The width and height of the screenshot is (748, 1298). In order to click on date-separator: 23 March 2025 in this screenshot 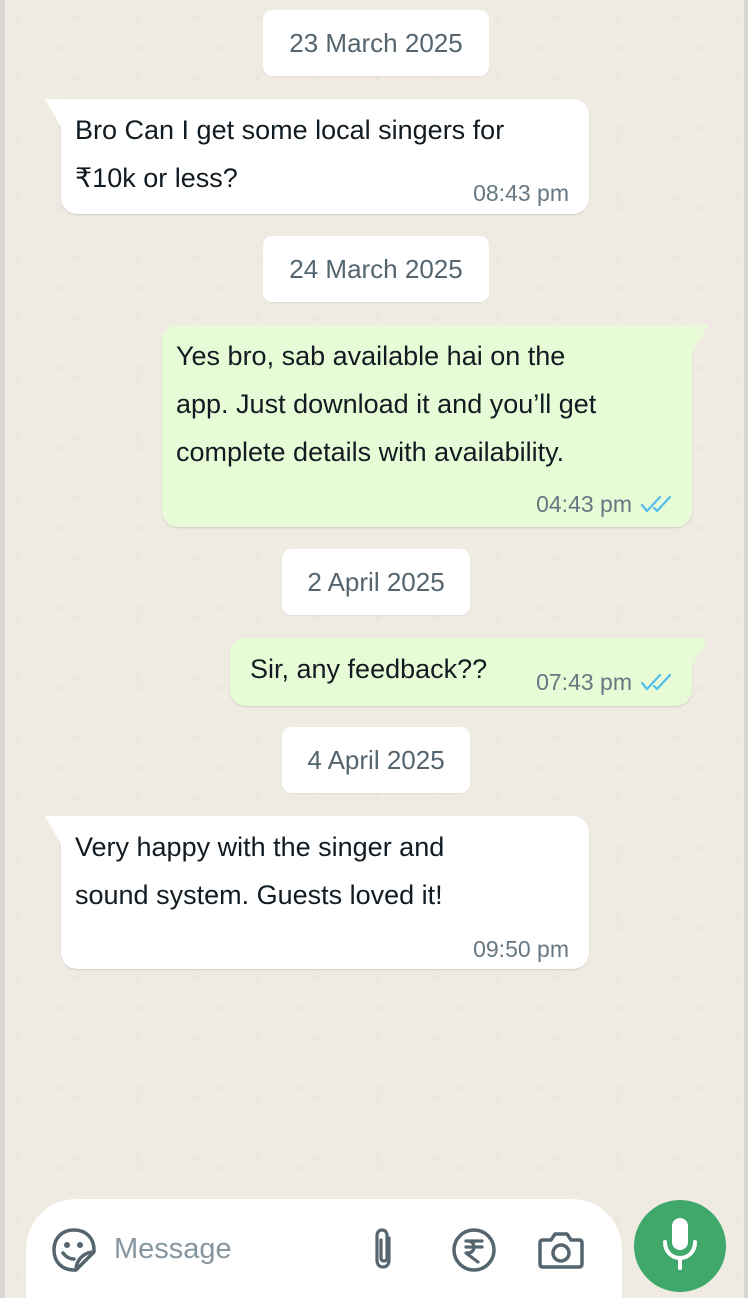, I will do `click(376, 43)`.